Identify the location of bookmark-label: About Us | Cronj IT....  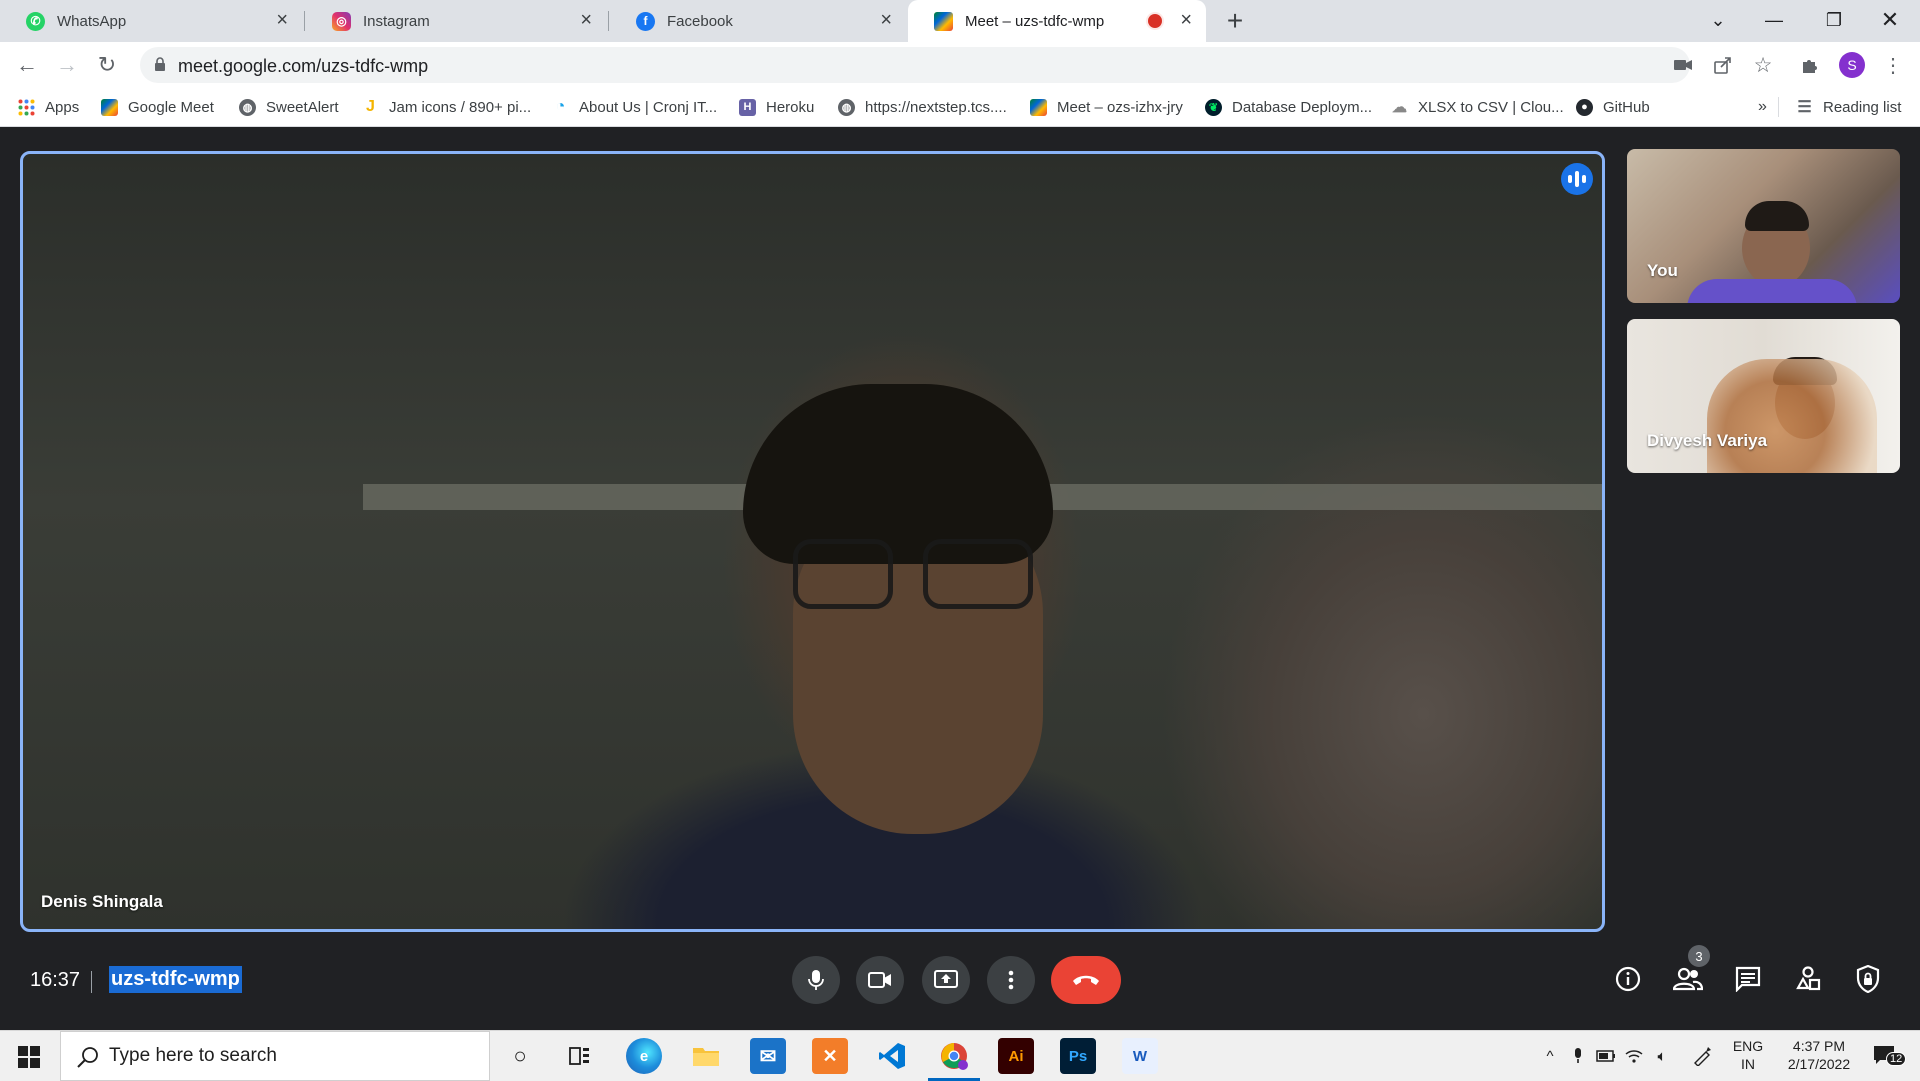
(648, 107).